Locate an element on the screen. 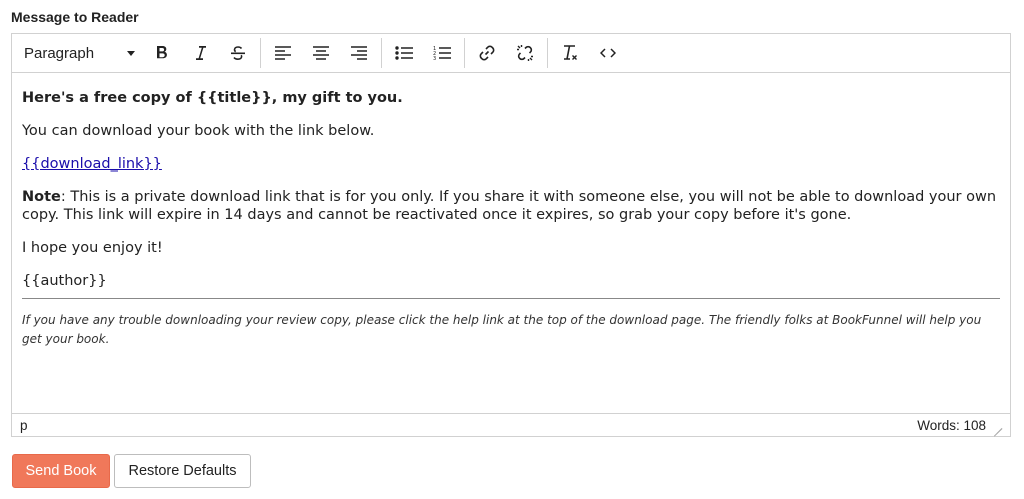  list-group: 123 is located at coordinates (423, 53).